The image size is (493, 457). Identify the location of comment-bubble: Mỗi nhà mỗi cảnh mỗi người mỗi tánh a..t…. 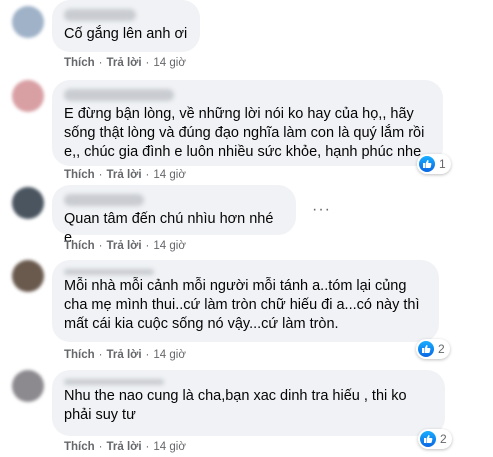
(245, 301).